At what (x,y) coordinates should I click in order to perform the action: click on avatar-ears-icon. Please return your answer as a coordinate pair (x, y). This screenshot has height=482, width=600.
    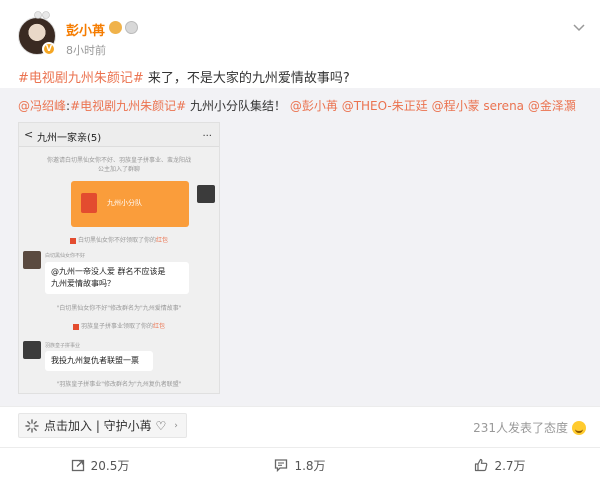
    Looking at the image, I should click on (42, 15).